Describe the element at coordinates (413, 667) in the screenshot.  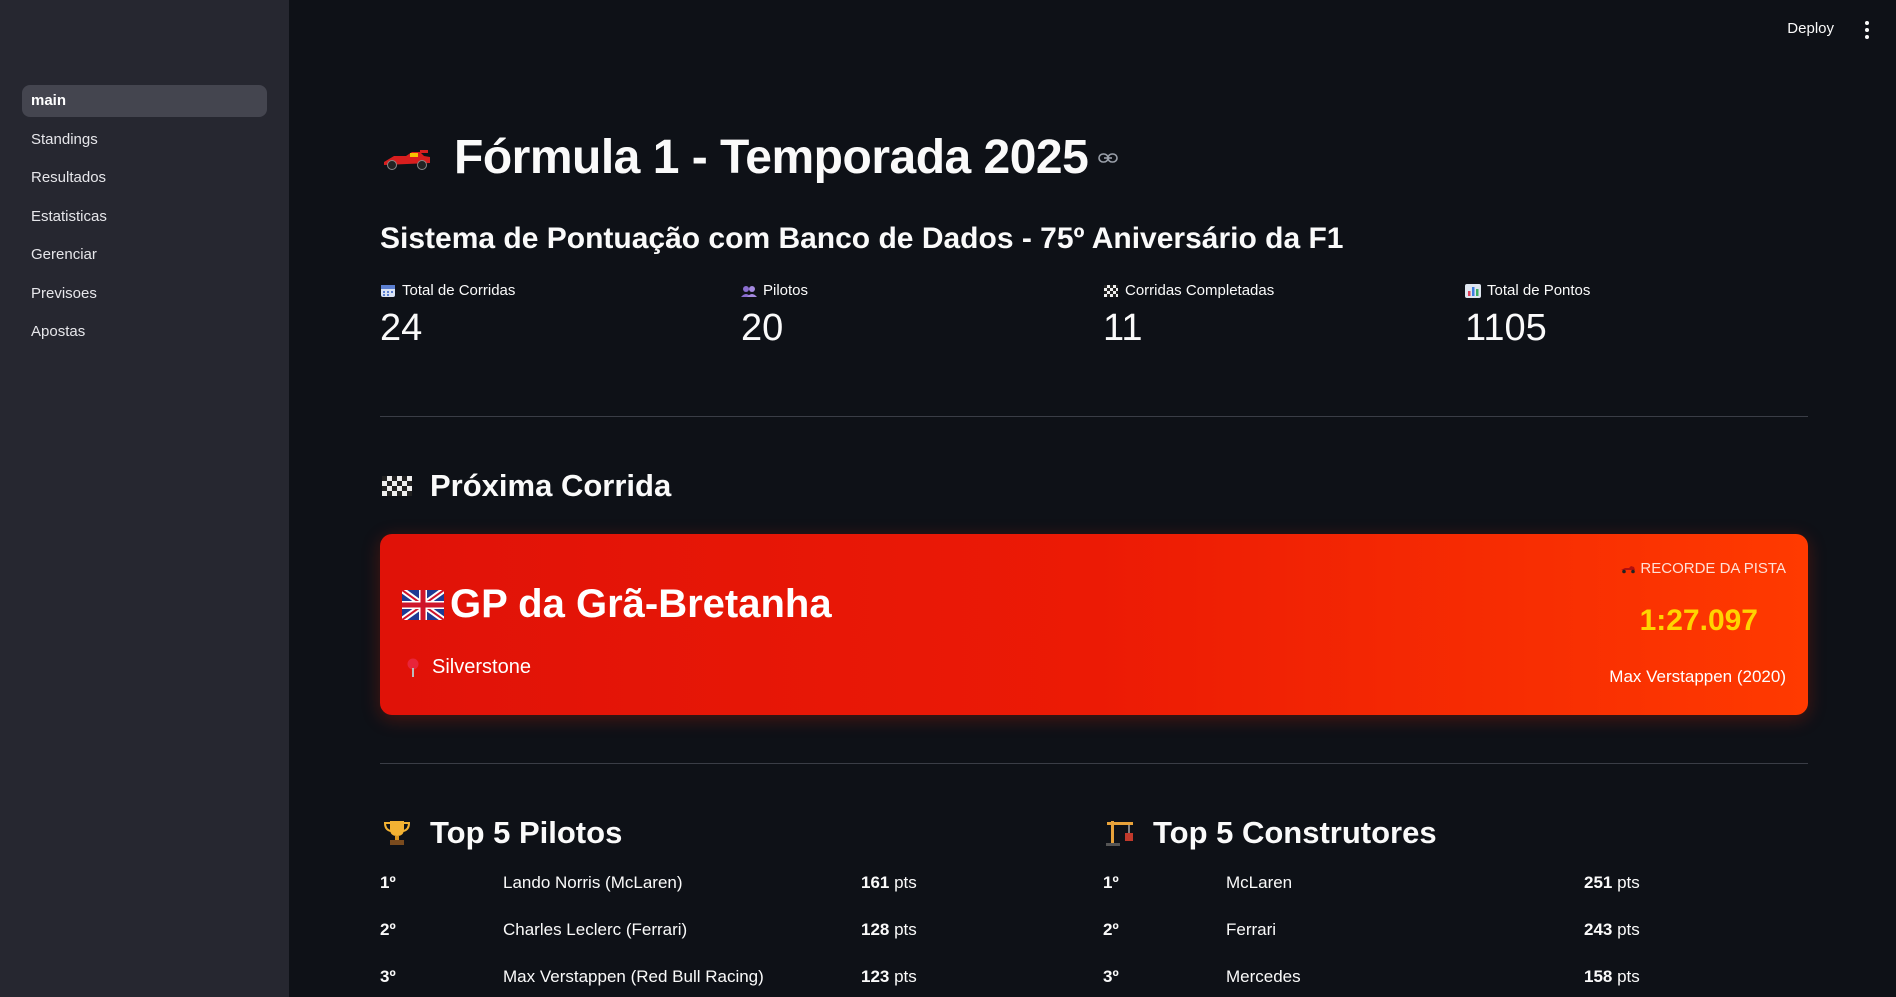
I see `location-pin-icon` at that location.